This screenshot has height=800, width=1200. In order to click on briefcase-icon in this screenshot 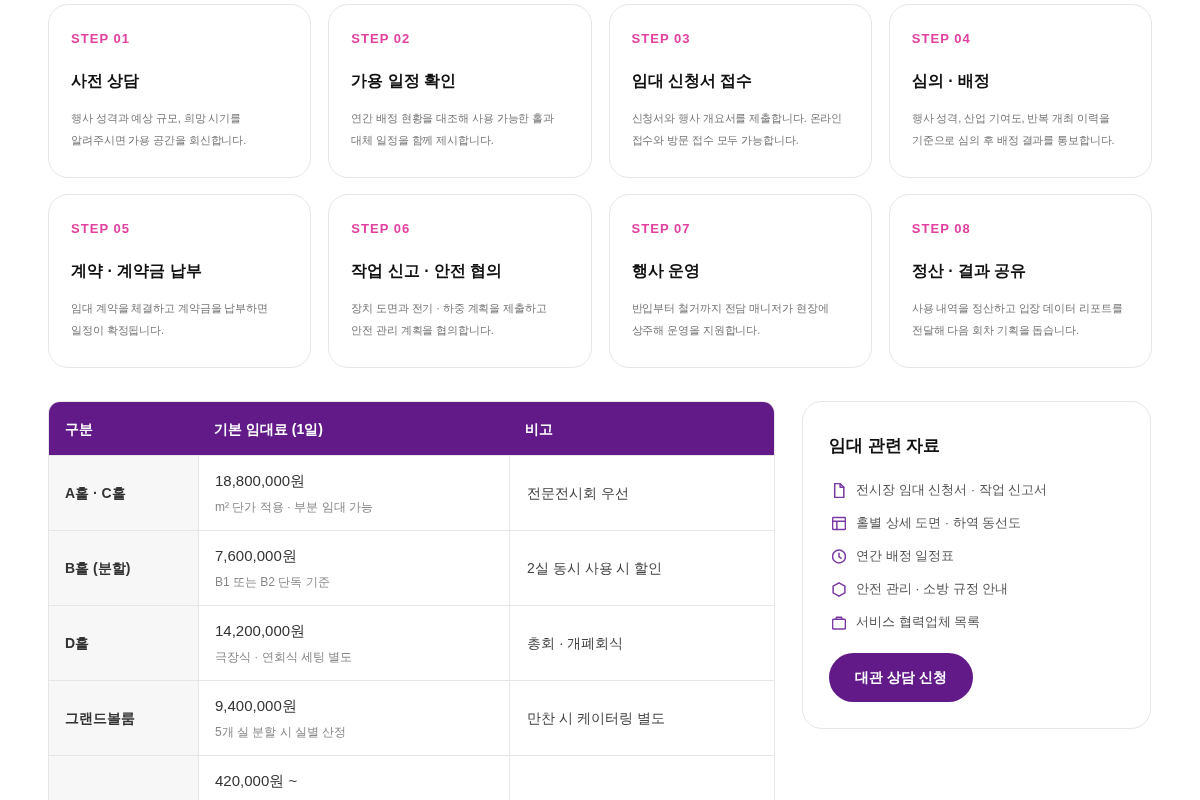, I will do `click(839, 622)`.